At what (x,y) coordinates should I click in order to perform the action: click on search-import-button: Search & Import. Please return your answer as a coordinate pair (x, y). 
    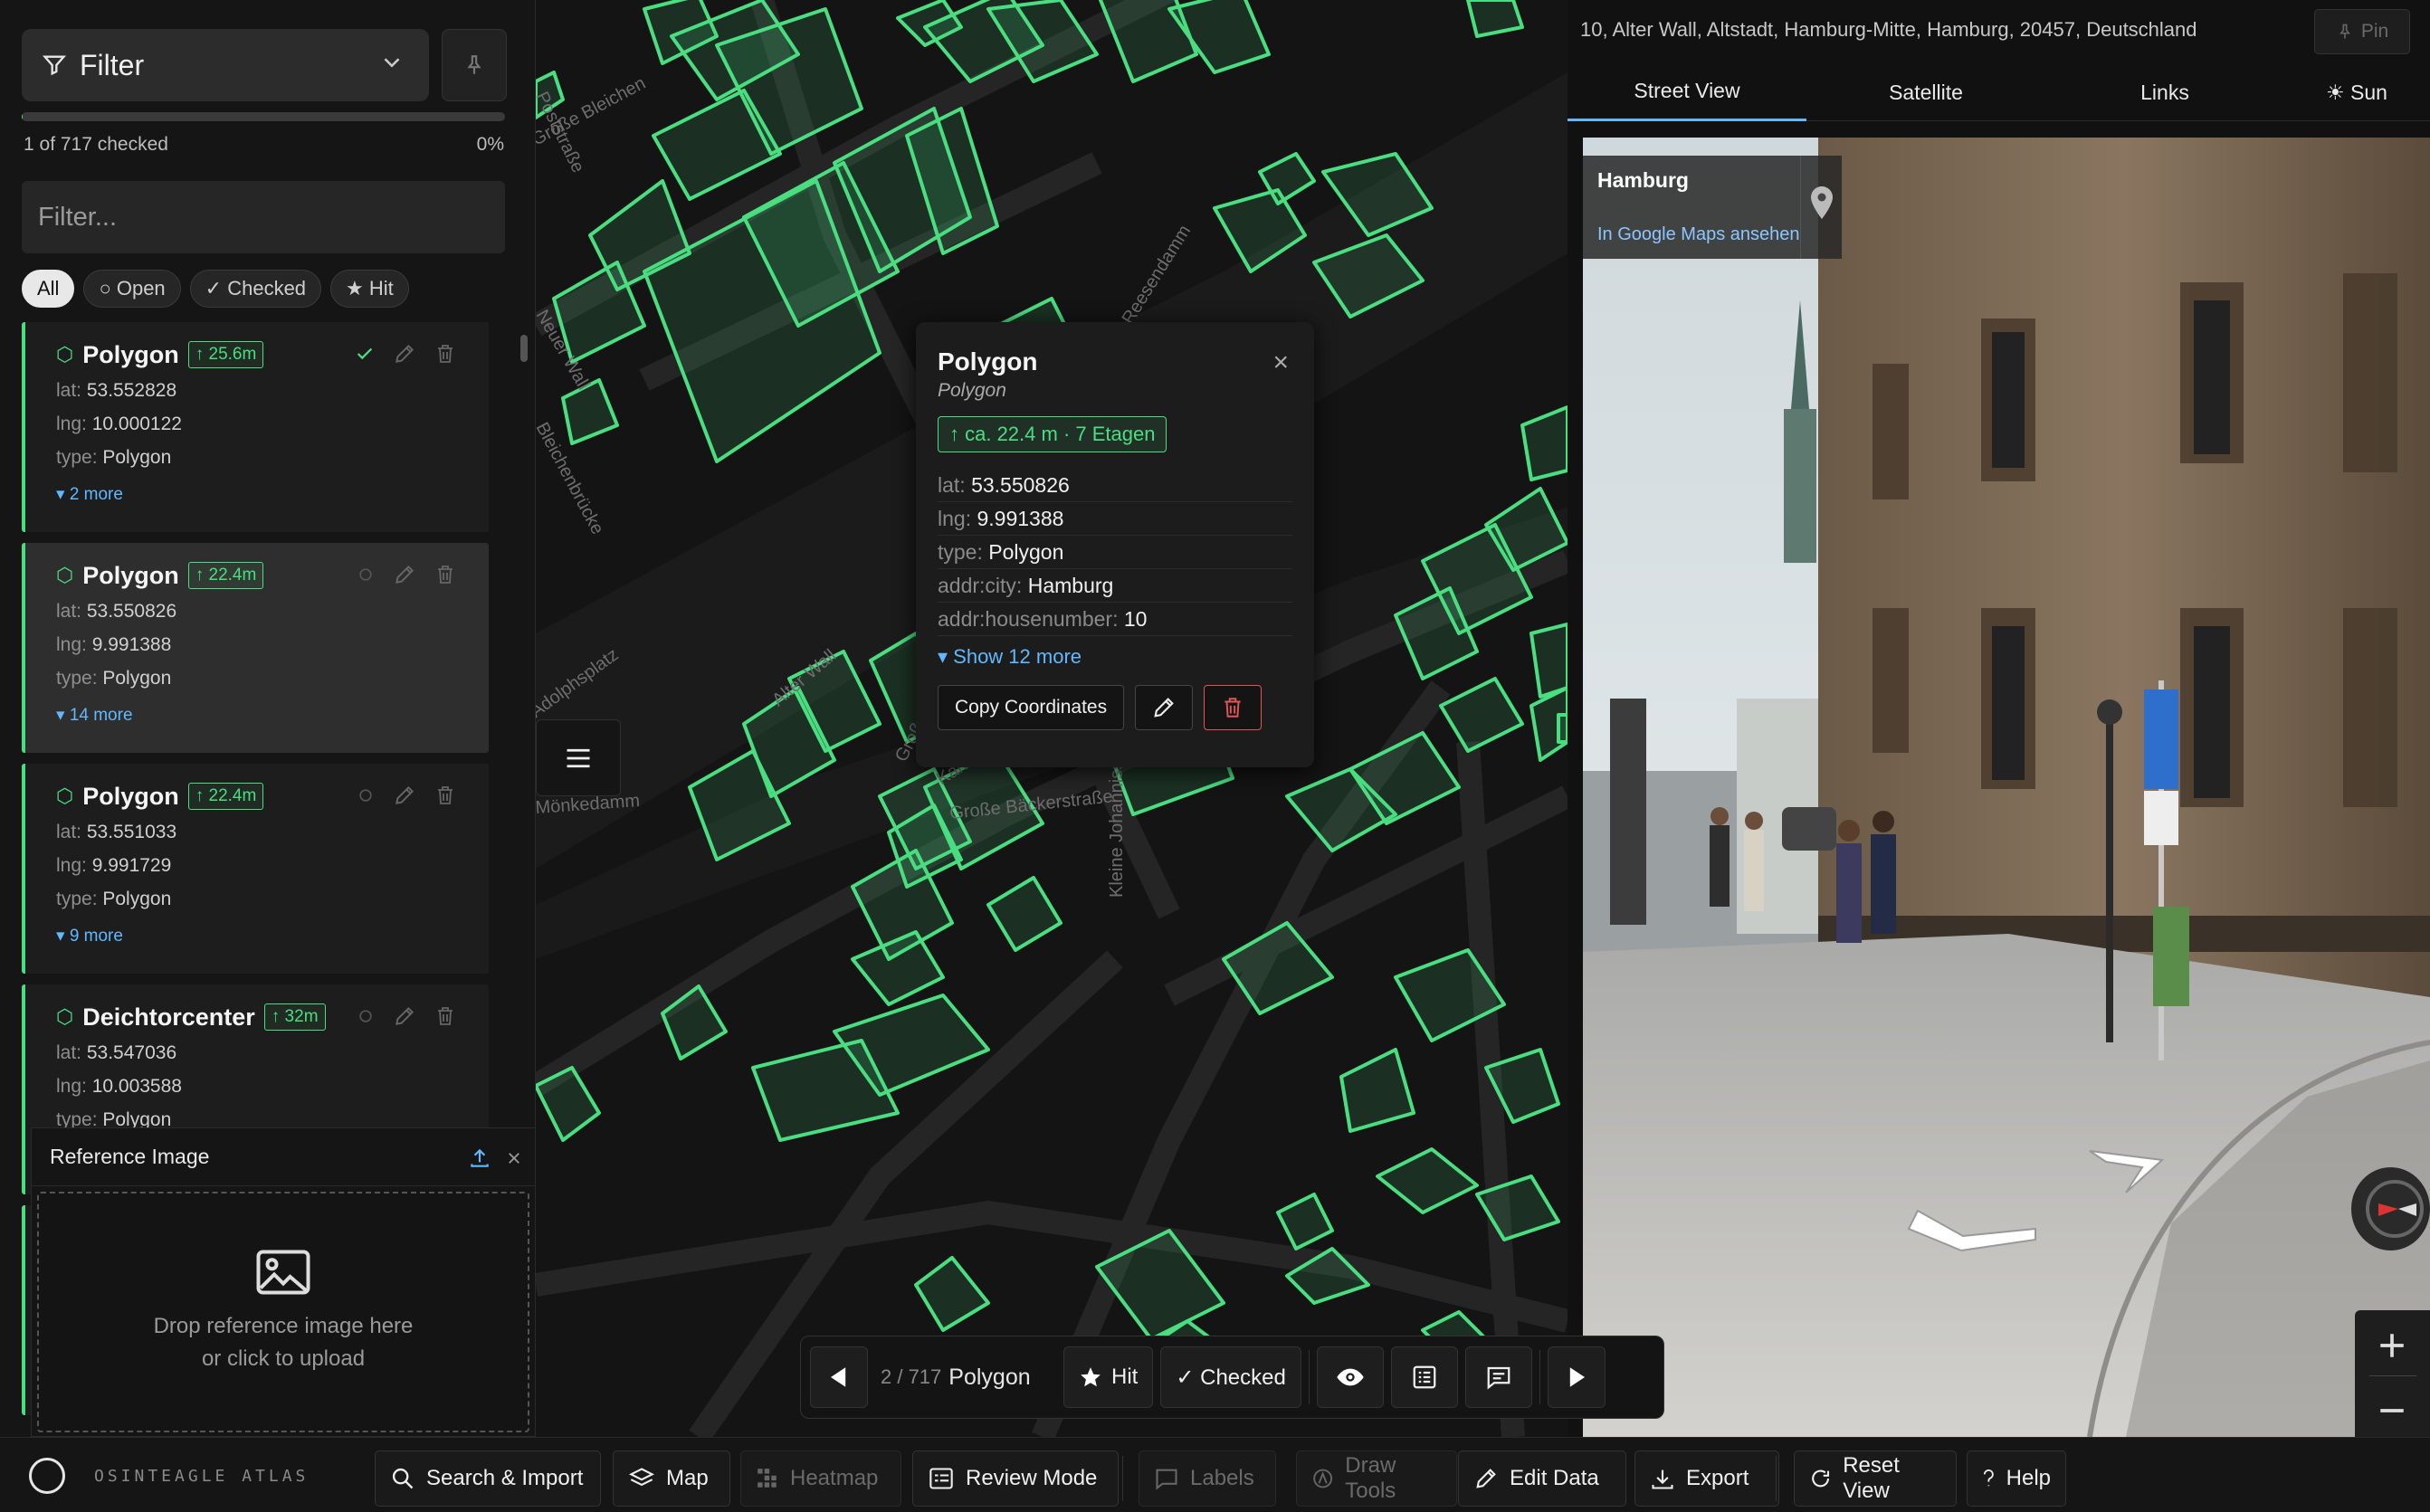
    Looking at the image, I should click on (488, 1479).